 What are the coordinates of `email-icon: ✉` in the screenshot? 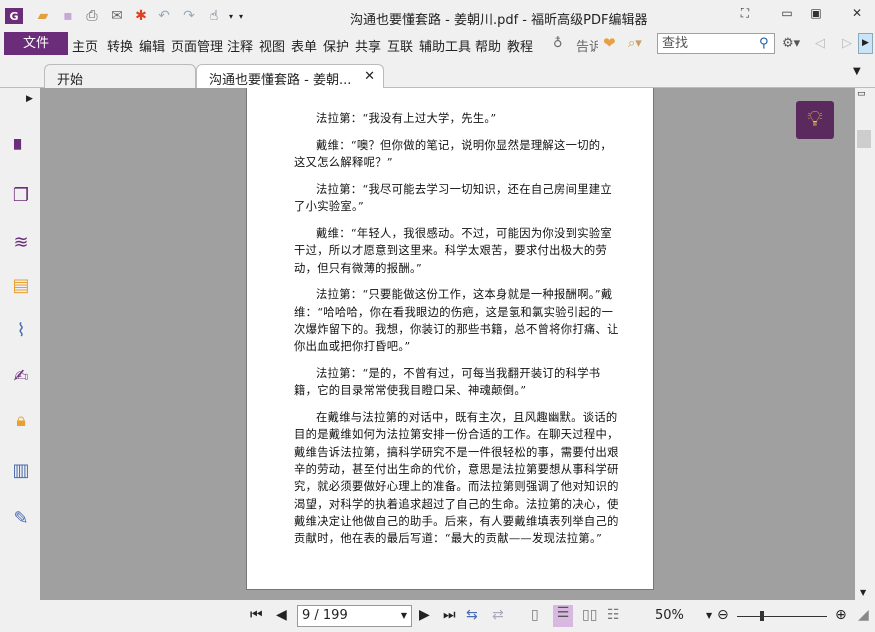 It's located at (117, 16).